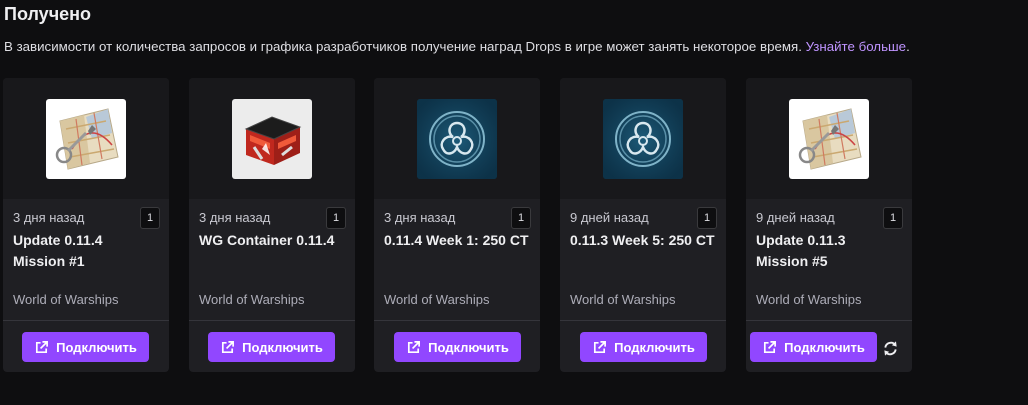 The height and width of the screenshot is (405, 1028). I want to click on drop-name: 0.11.3 Week 5: 250 CT, so click(642, 240).